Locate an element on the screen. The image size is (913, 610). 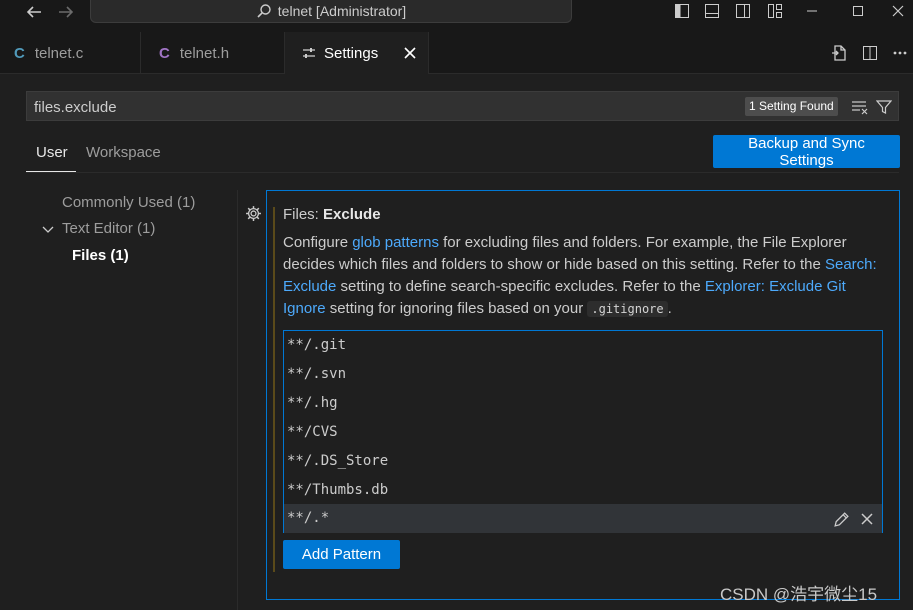
setting-title: Files: Exclude is located at coordinates (332, 214).